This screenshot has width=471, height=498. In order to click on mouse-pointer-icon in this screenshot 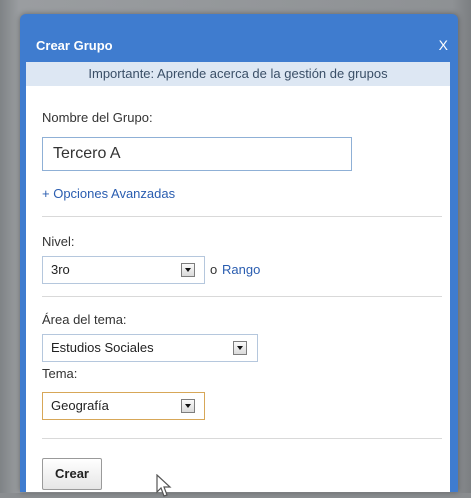, I will do `click(164, 485)`.